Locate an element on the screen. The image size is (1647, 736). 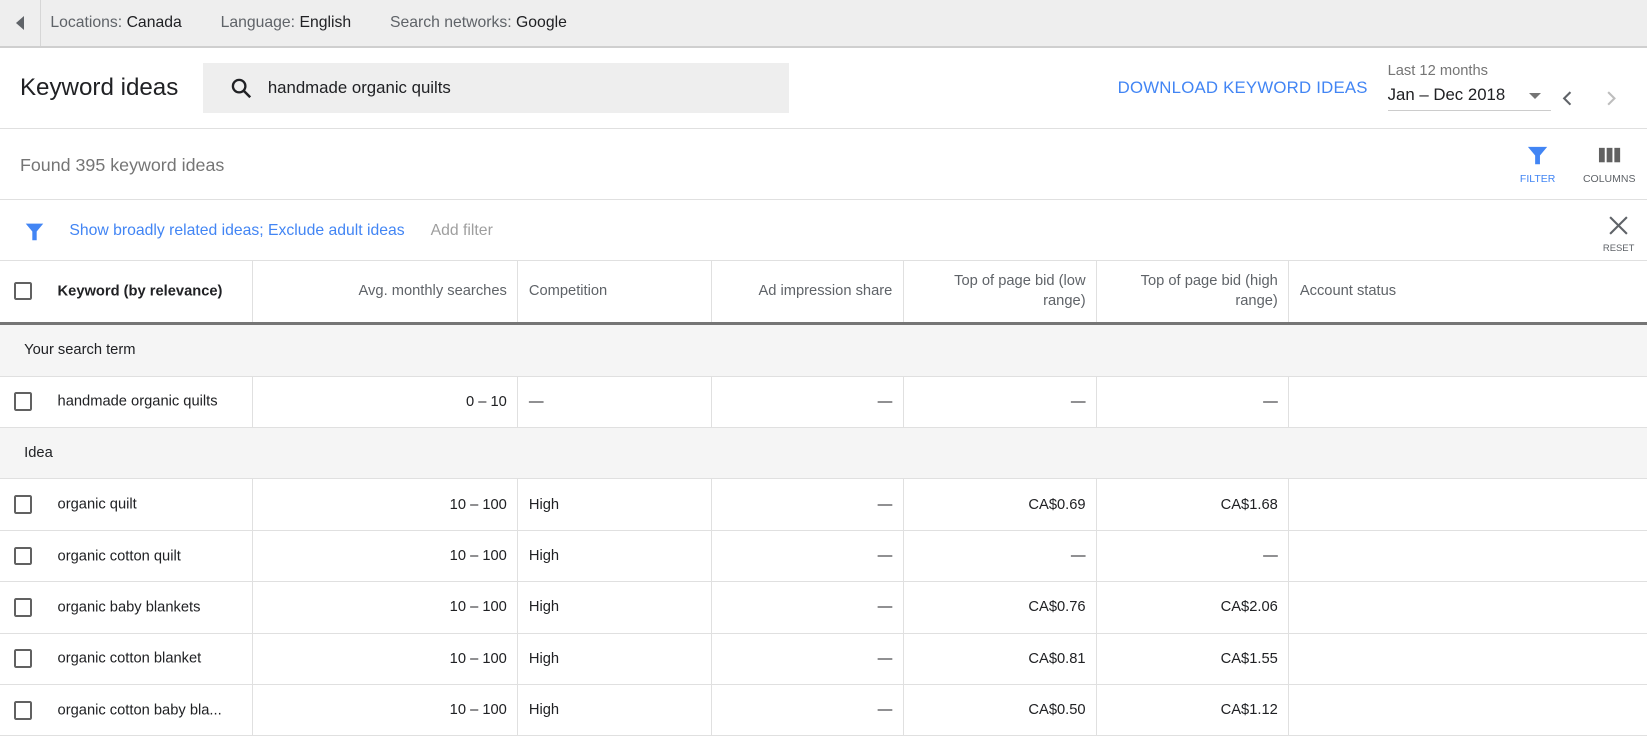
table-row: organic cotton quilt 10 – 100 High — — — is located at coordinates (823, 556).